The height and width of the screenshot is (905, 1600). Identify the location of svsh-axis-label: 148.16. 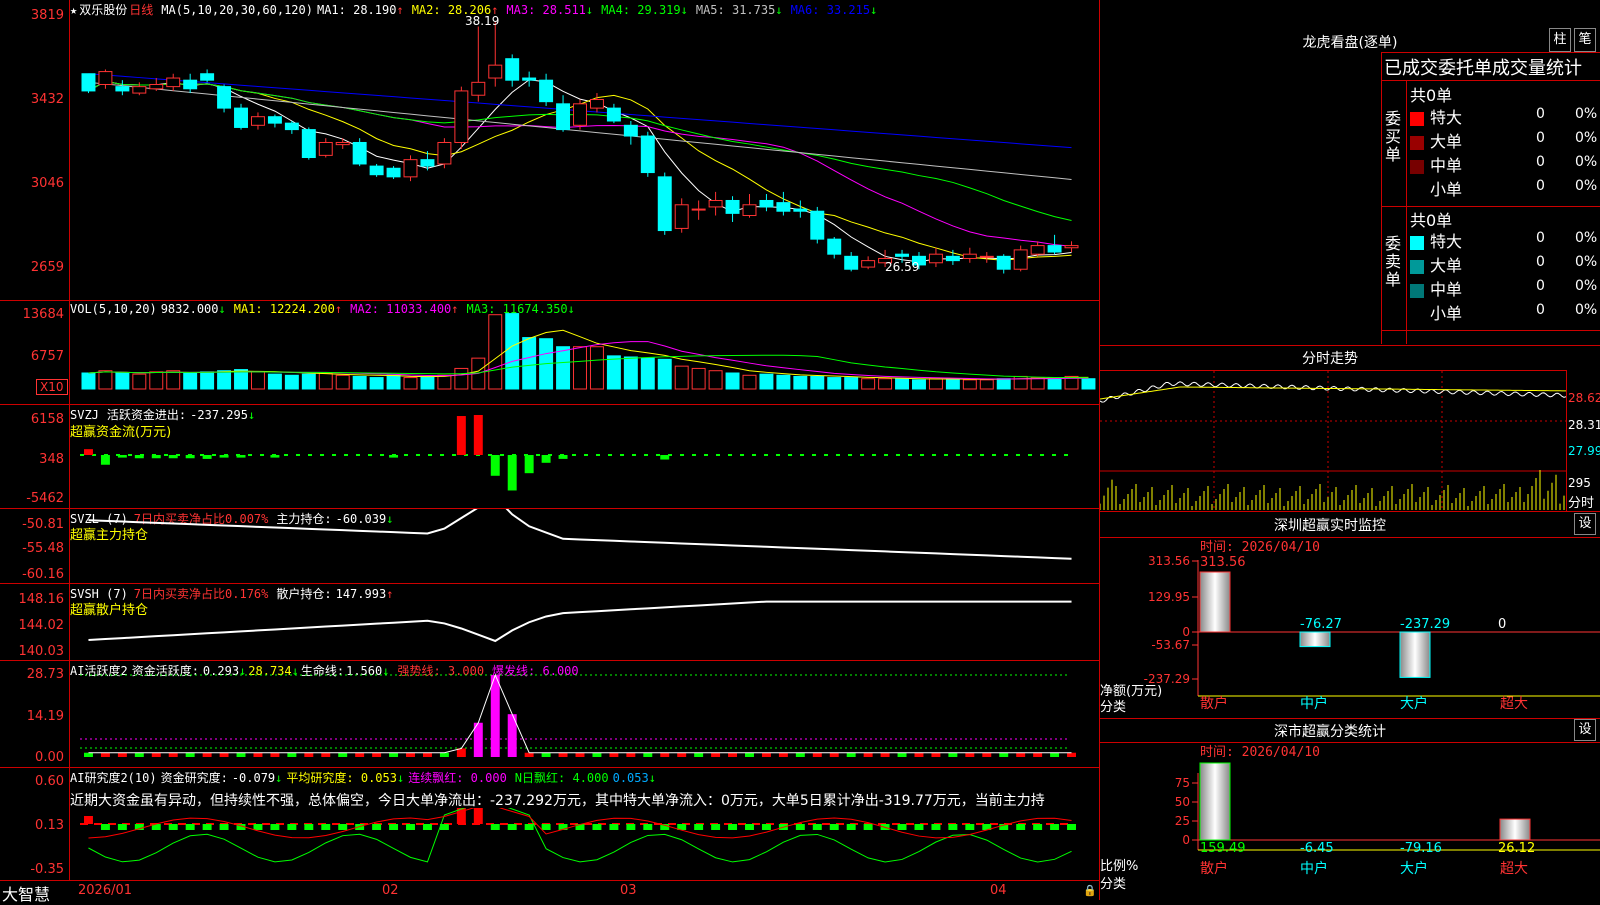
(41, 599).